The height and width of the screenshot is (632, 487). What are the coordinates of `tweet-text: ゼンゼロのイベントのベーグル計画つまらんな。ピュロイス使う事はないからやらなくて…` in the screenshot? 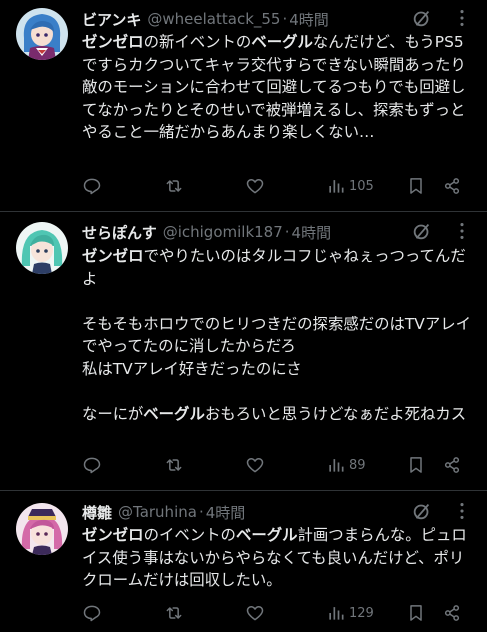 It's located at (278, 558).